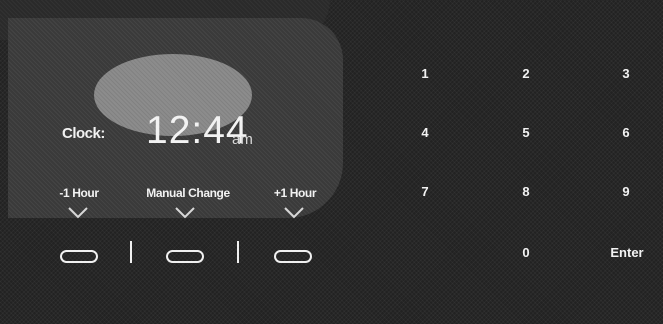  I want to click on keypad-key-2: 2, so click(526, 74).